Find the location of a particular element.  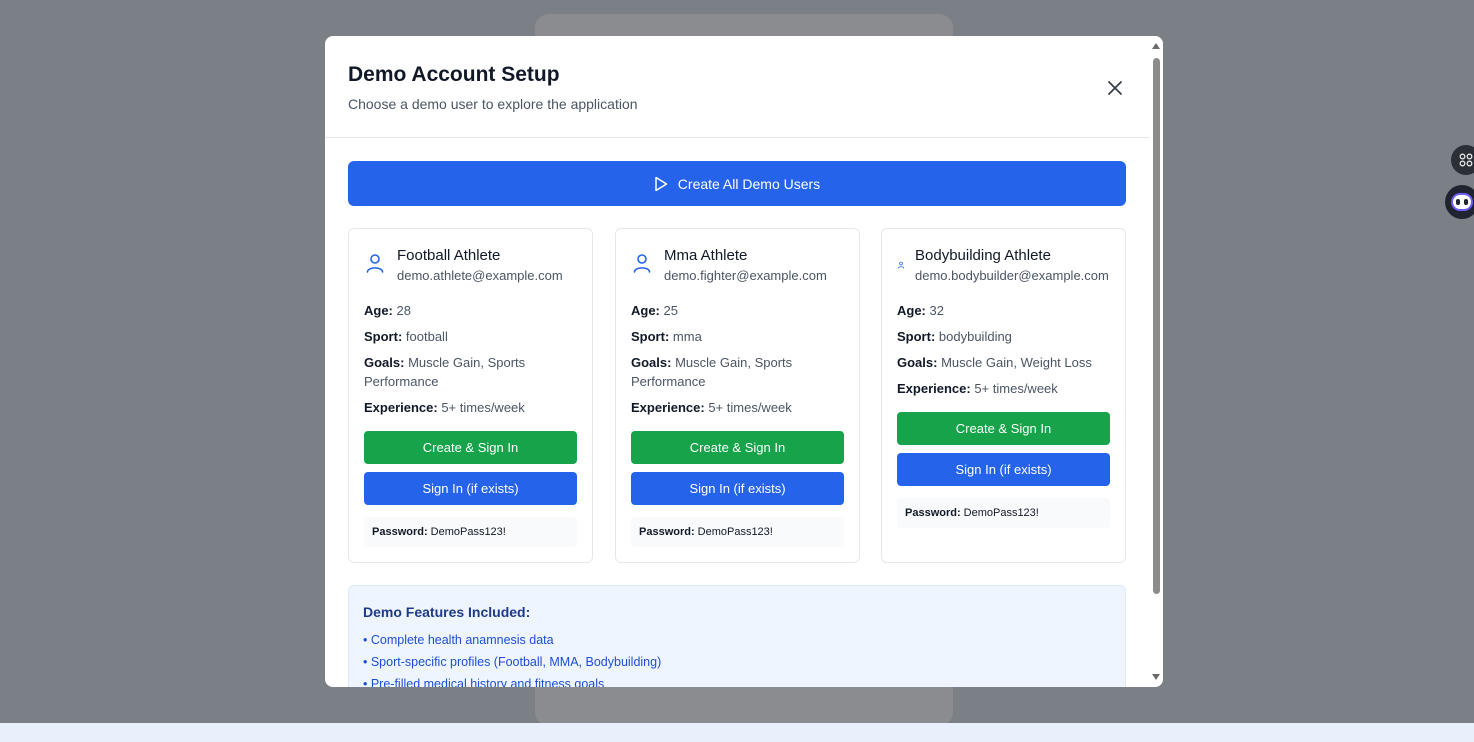

user-name: Bodybuilding Athlete is located at coordinates (983, 255).